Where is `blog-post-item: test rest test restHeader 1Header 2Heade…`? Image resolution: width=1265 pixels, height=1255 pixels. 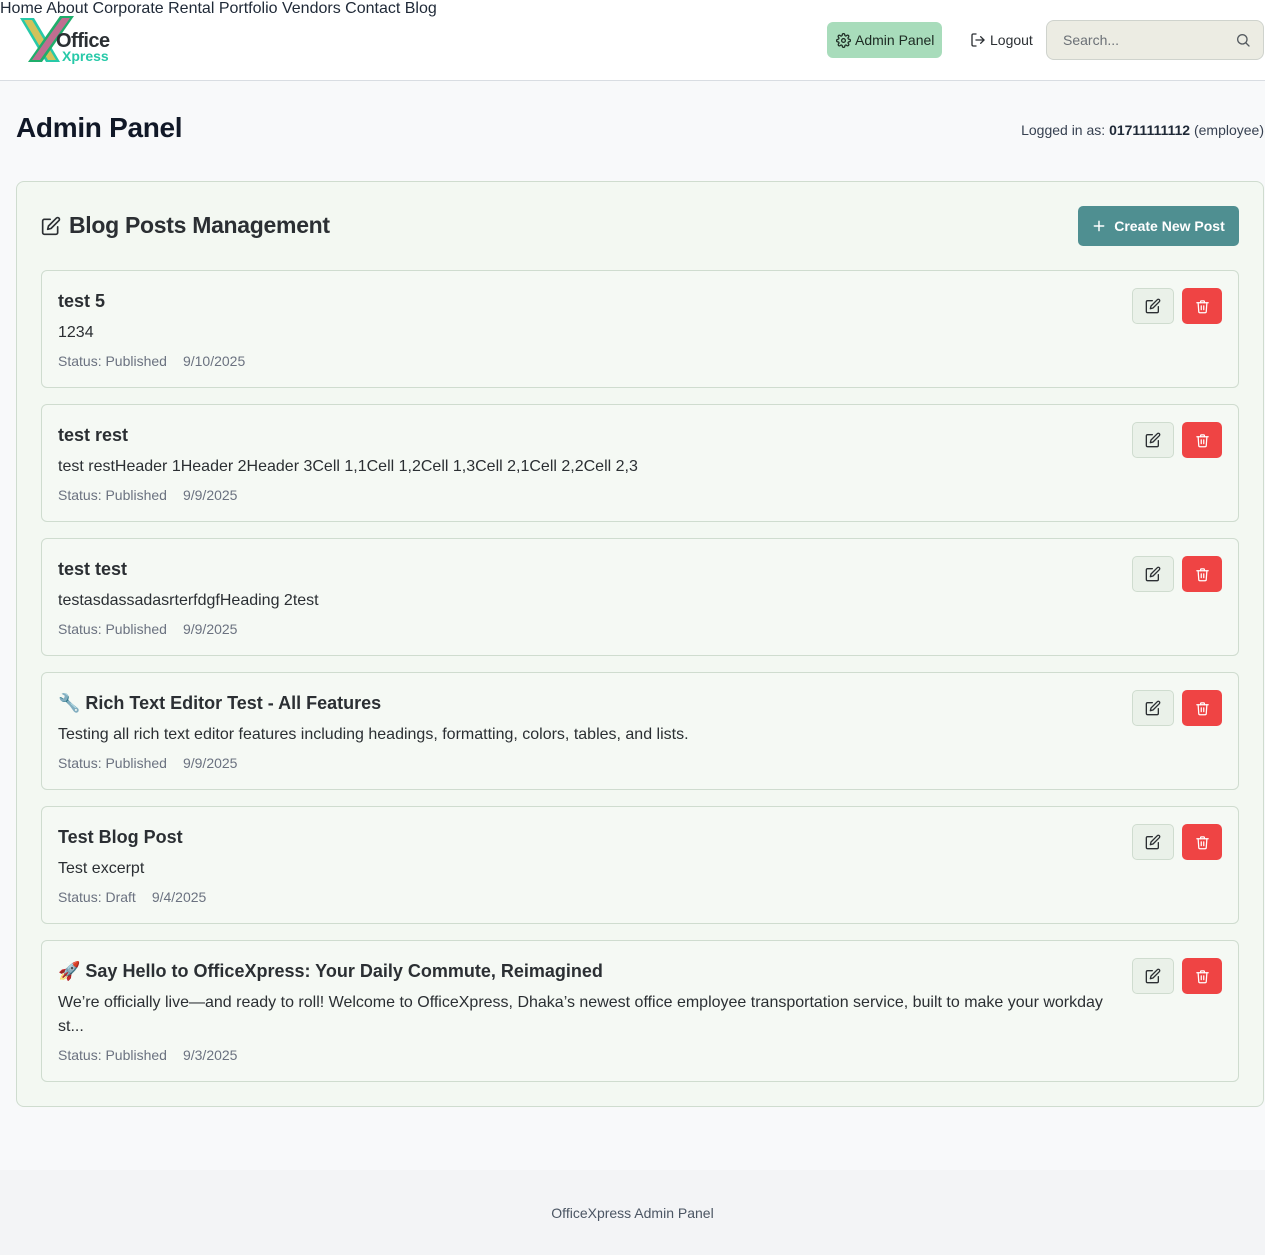
blog-post-item: test rest test restHeader 1Header 2Heade… is located at coordinates (640, 463).